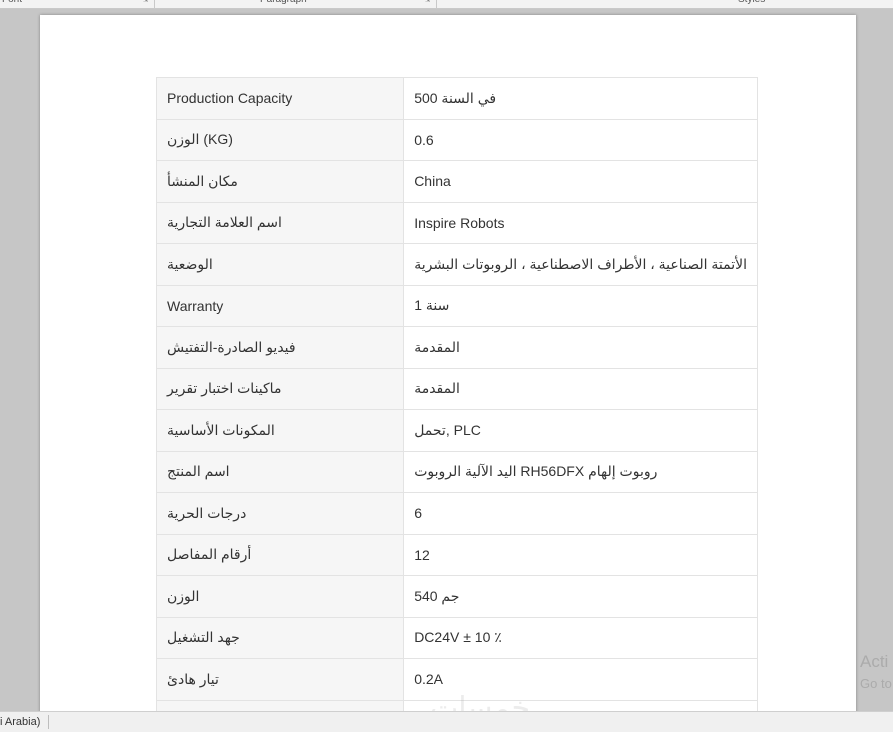 This screenshot has height=732, width=893. I want to click on spec-key-cell: المكونات الأساسية, so click(280, 430).